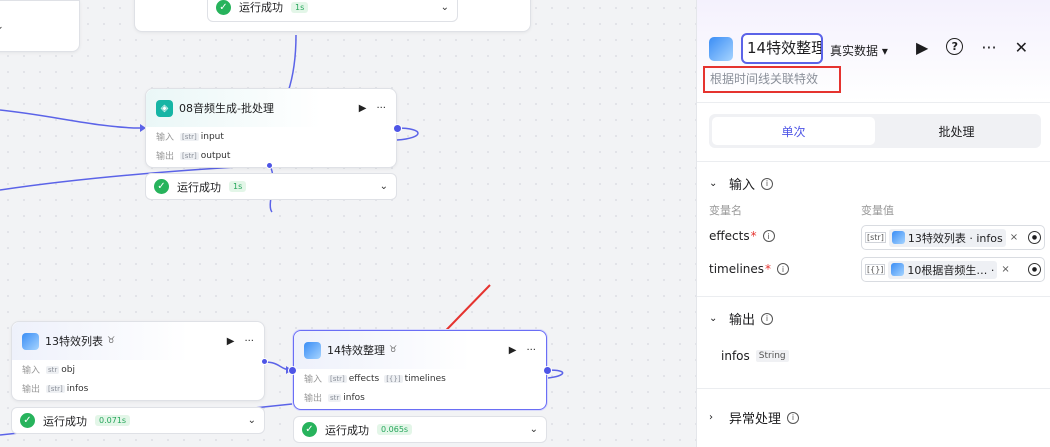  I want to click on output-var: output, so click(215, 155).